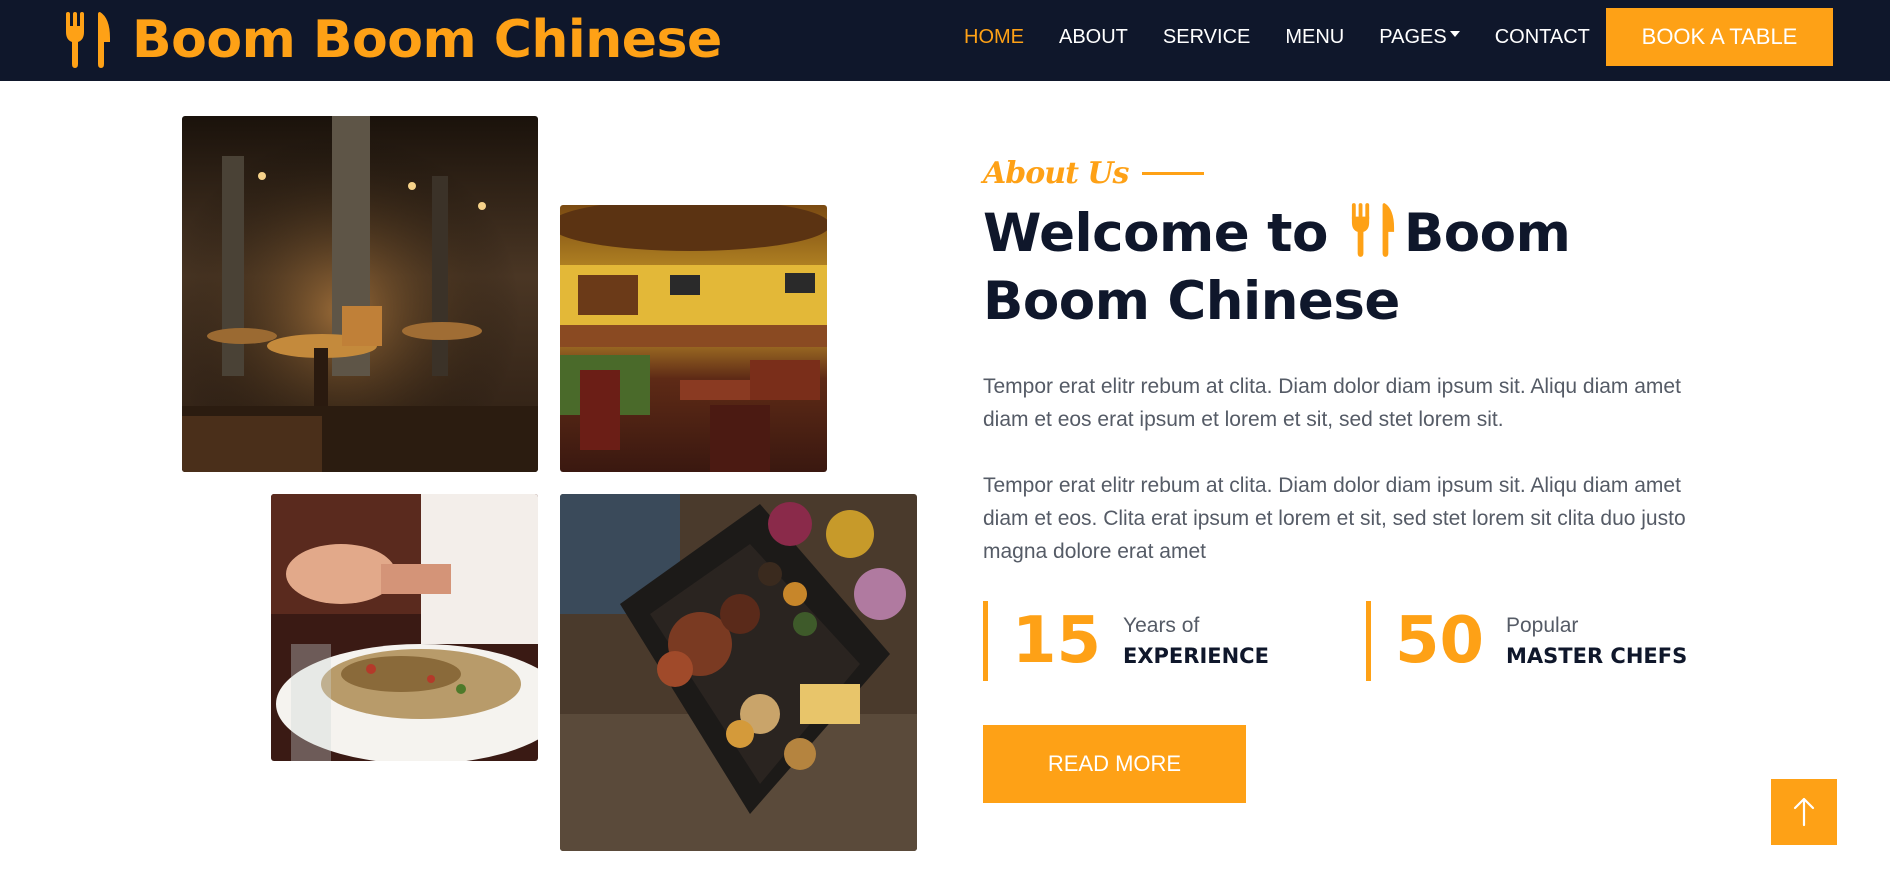 Image resolution: width=1890 pixels, height=896 pixels. Describe the element at coordinates (1206, 37) in the screenshot. I see `nav-service: SERVICE` at that location.